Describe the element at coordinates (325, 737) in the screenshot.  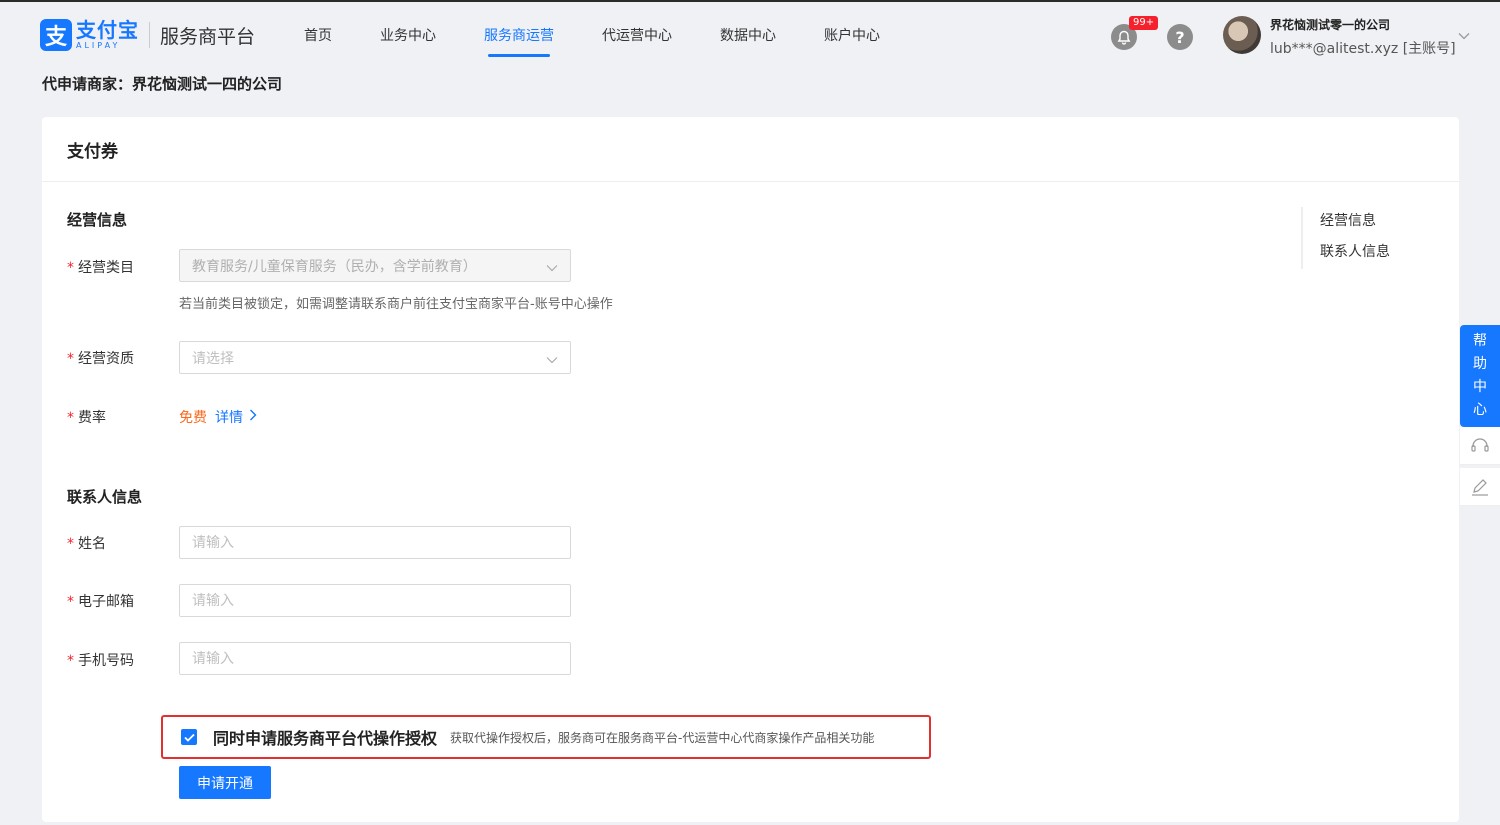
I see `auth-label: 同时申请服务商平台代操作授权` at that location.